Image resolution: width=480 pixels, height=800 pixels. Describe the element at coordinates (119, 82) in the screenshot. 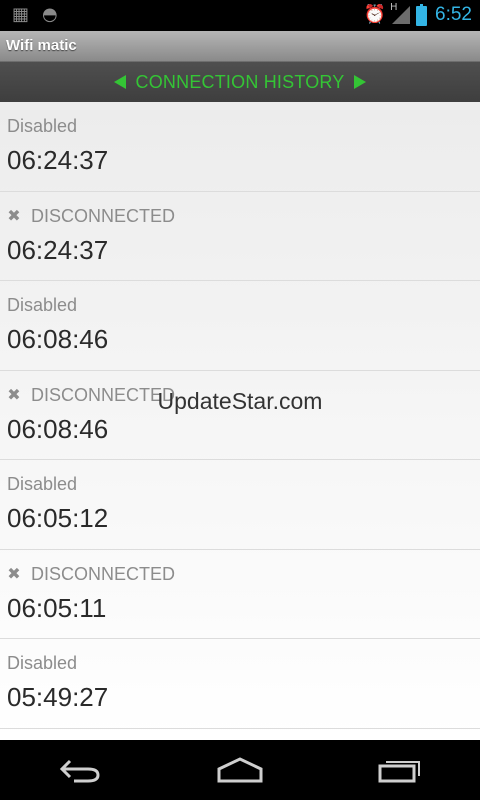

I see `previous-arrow-icon` at that location.